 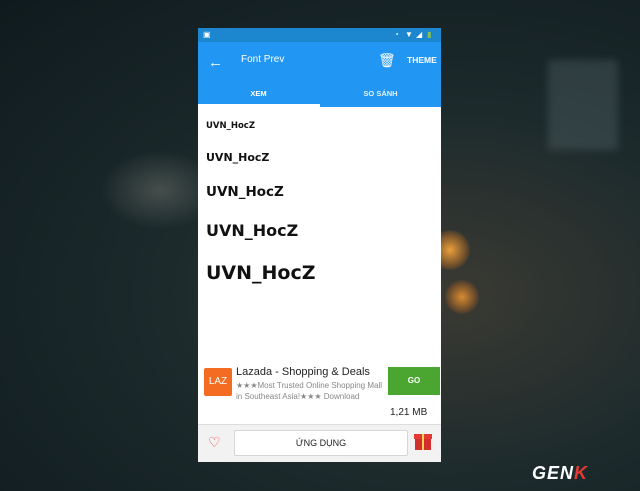 What do you see at coordinates (252, 230) in the screenshot?
I see `font-sample-xlarge: UVN_HocZ` at bounding box center [252, 230].